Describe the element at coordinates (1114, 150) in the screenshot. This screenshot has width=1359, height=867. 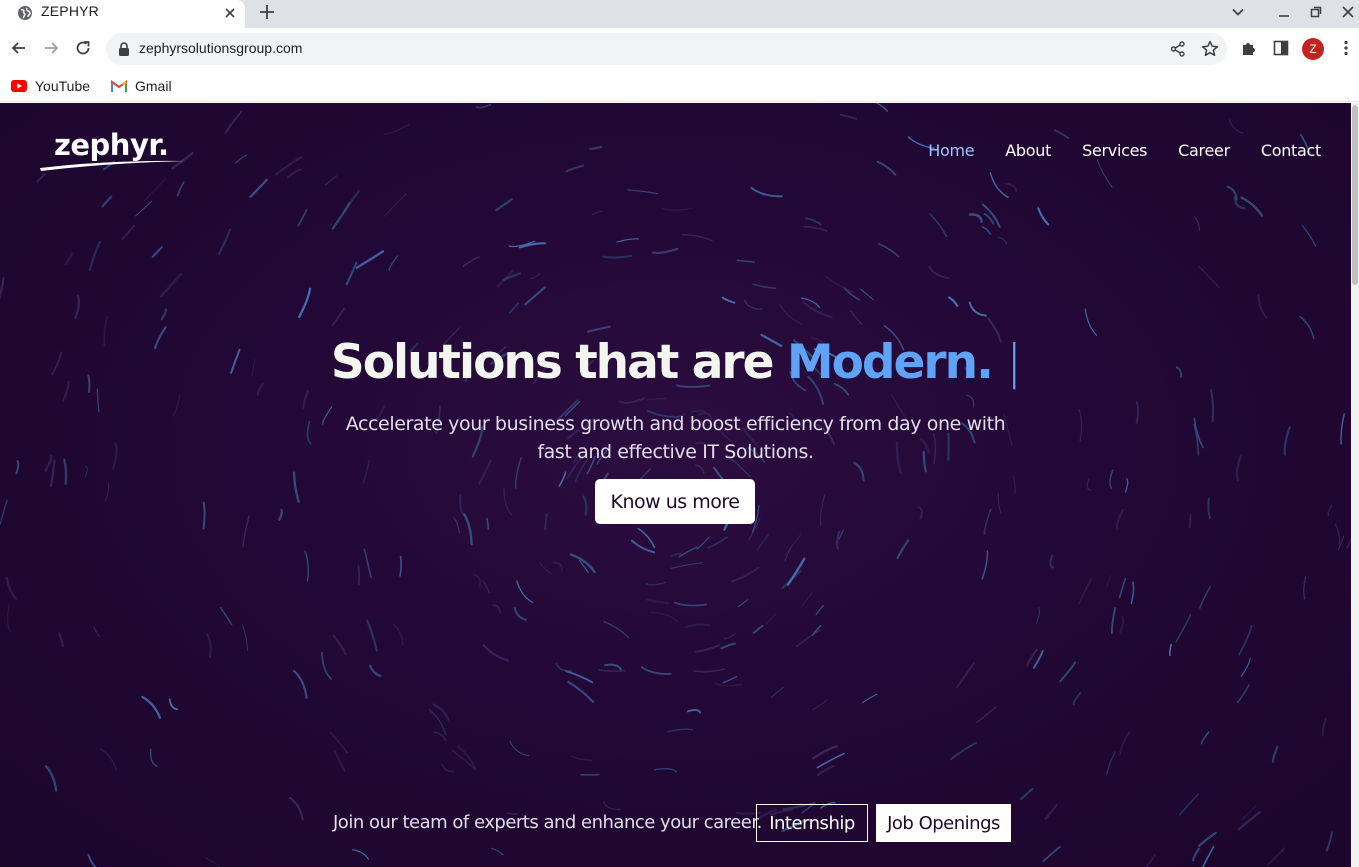
I see `nav-services: Services` at that location.